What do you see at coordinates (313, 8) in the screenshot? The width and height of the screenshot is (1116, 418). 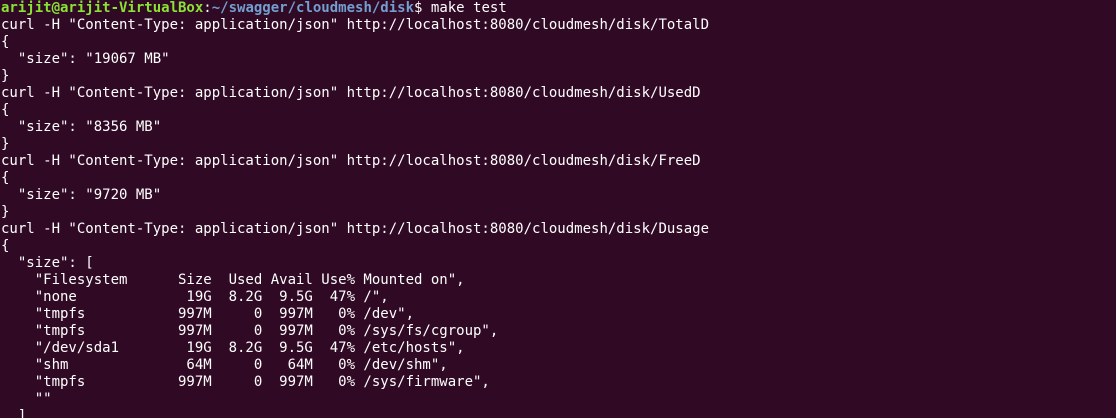 I see `prompt-path: ~/swagger/cloudmesh/disk` at bounding box center [313, 8].